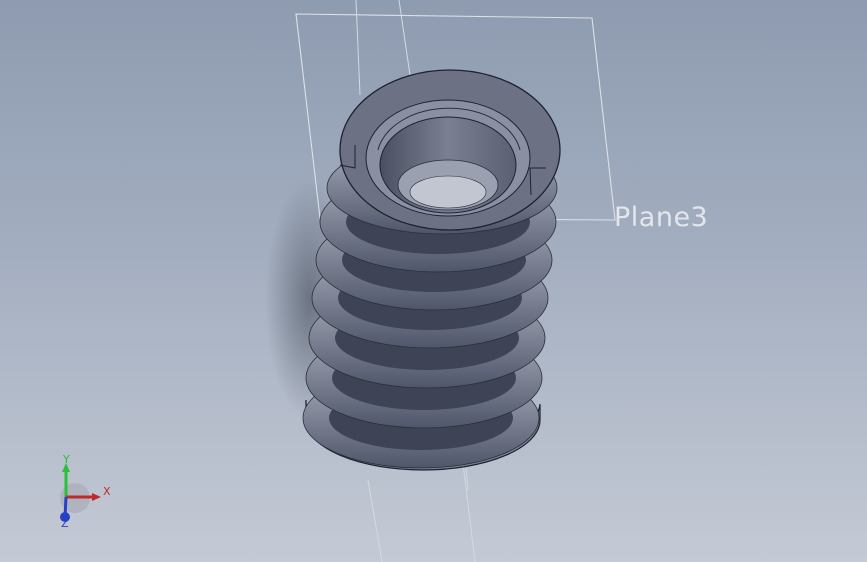 The image size is (867, 562). Describe the element at coordinates (66, 459) in the screenshot. I see `y-axis-label: Y` at that location.